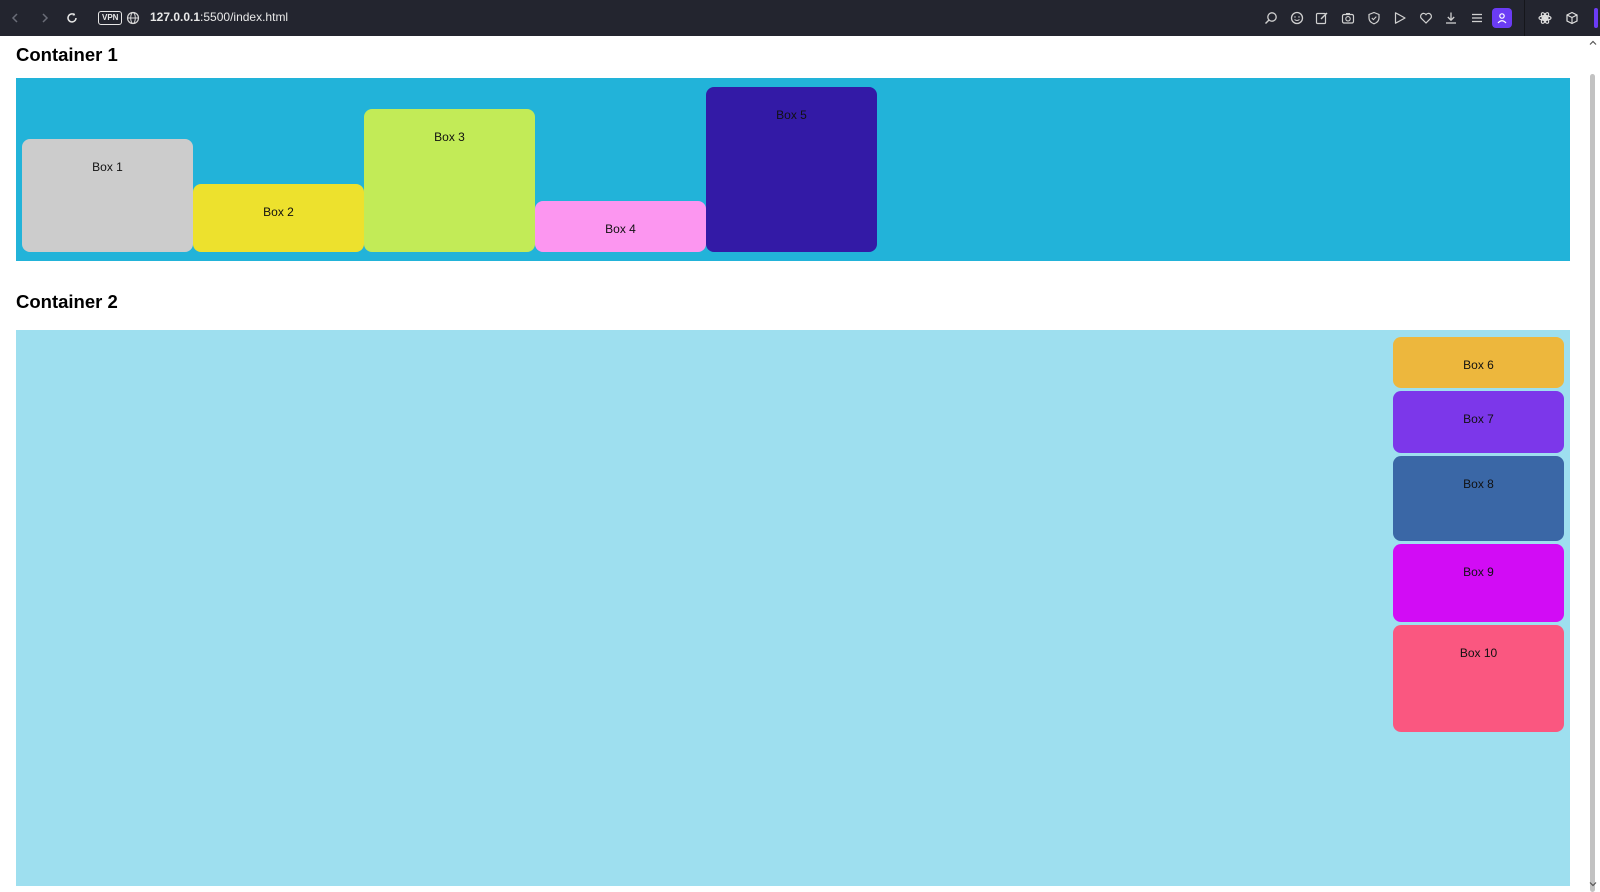 This screenshot has width=1600, height=892. What do you see at coordinates (1478, 422) in the screenshot?
I see `box-7: Box 7` at bounding box center [1478, 422].